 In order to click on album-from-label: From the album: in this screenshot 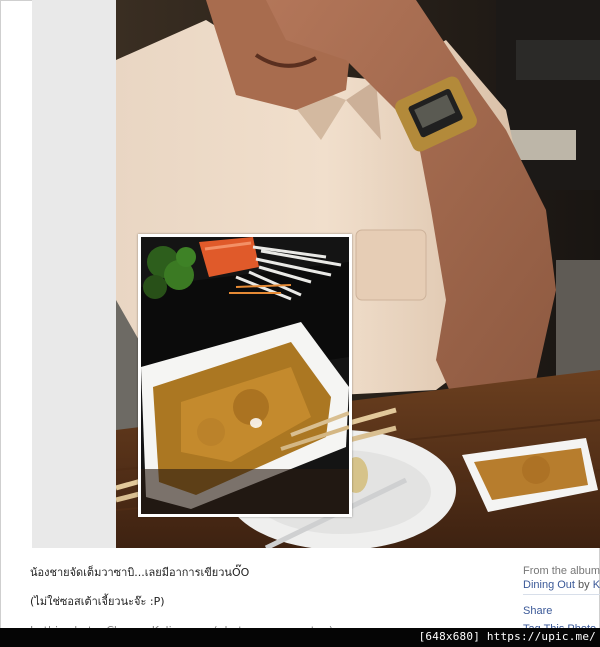, I will do `click(561, 571)`.